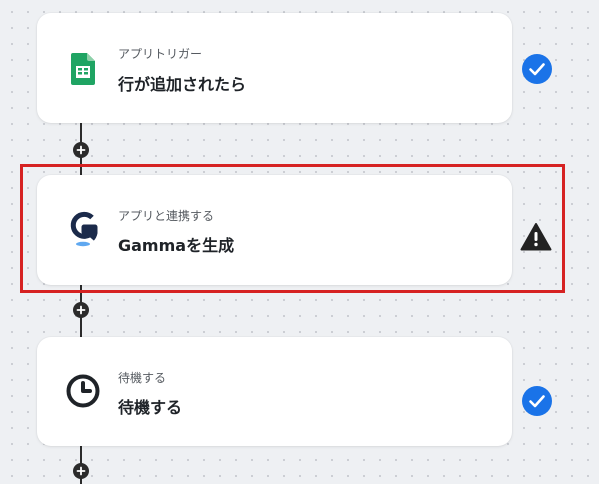  Describe the element at coordinates (150, 407) in the screenshot. I see `step-title: 待機する` at that location.